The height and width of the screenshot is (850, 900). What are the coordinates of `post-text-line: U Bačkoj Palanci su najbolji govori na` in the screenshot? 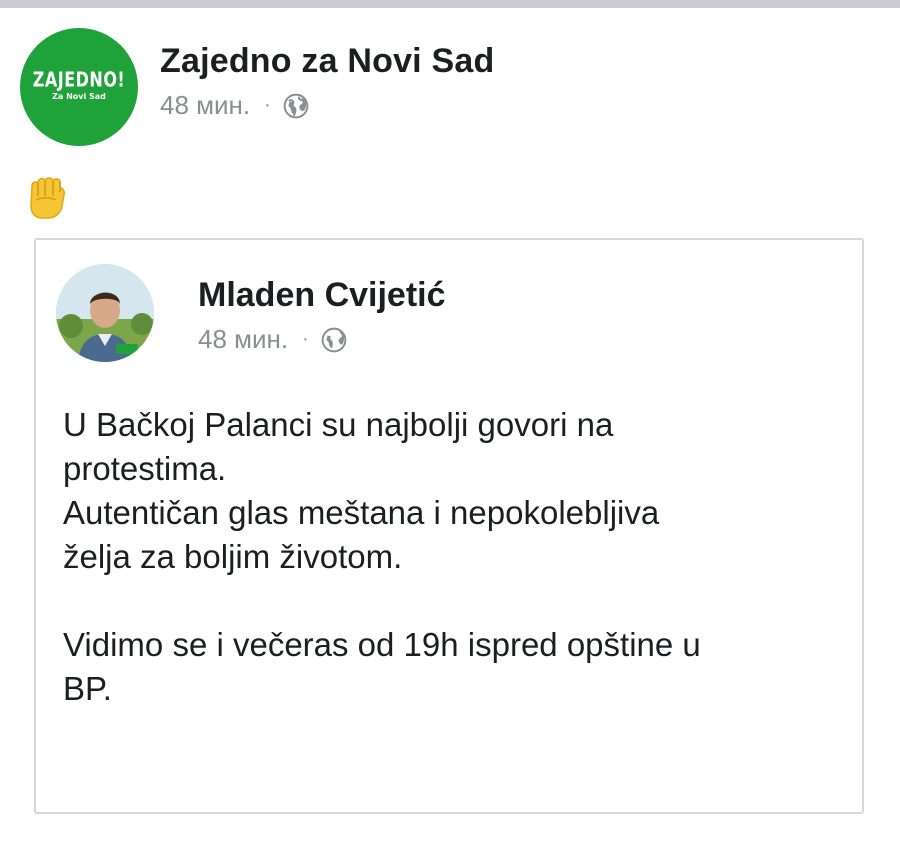 It's located at (338, 424).